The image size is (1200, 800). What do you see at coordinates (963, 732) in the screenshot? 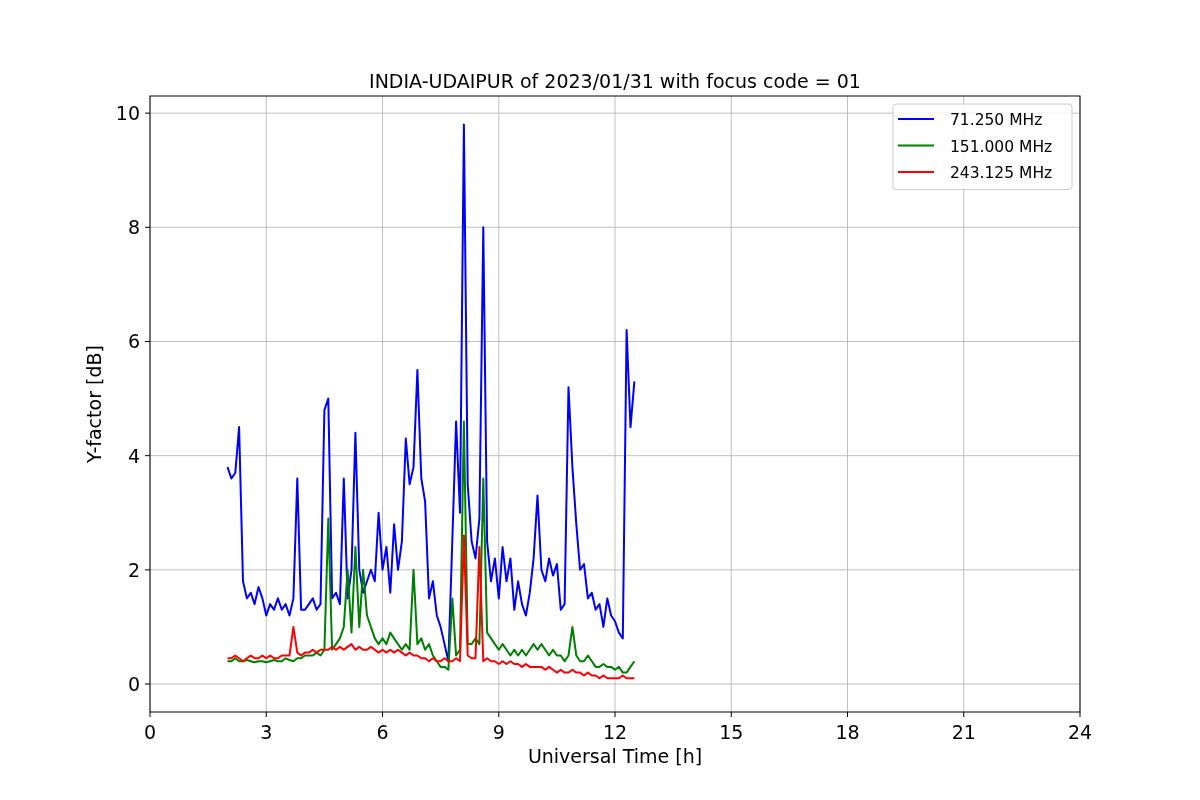
I see `tick-label: 21` at bounding box center [963, 732].